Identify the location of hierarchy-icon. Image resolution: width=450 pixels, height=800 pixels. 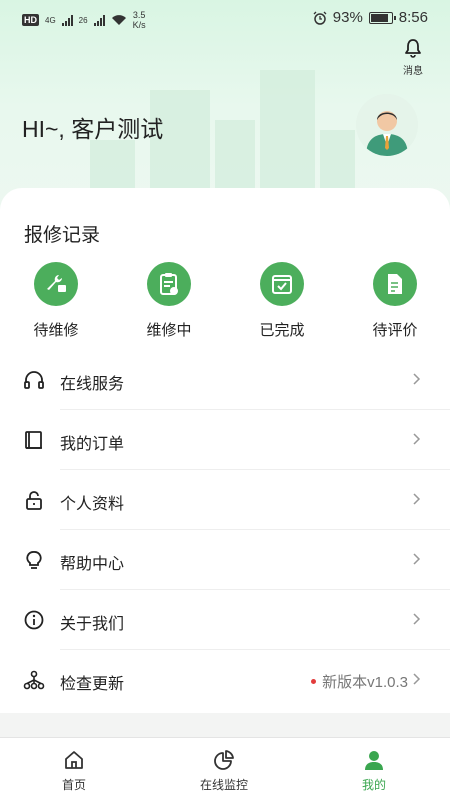
(34, 680).